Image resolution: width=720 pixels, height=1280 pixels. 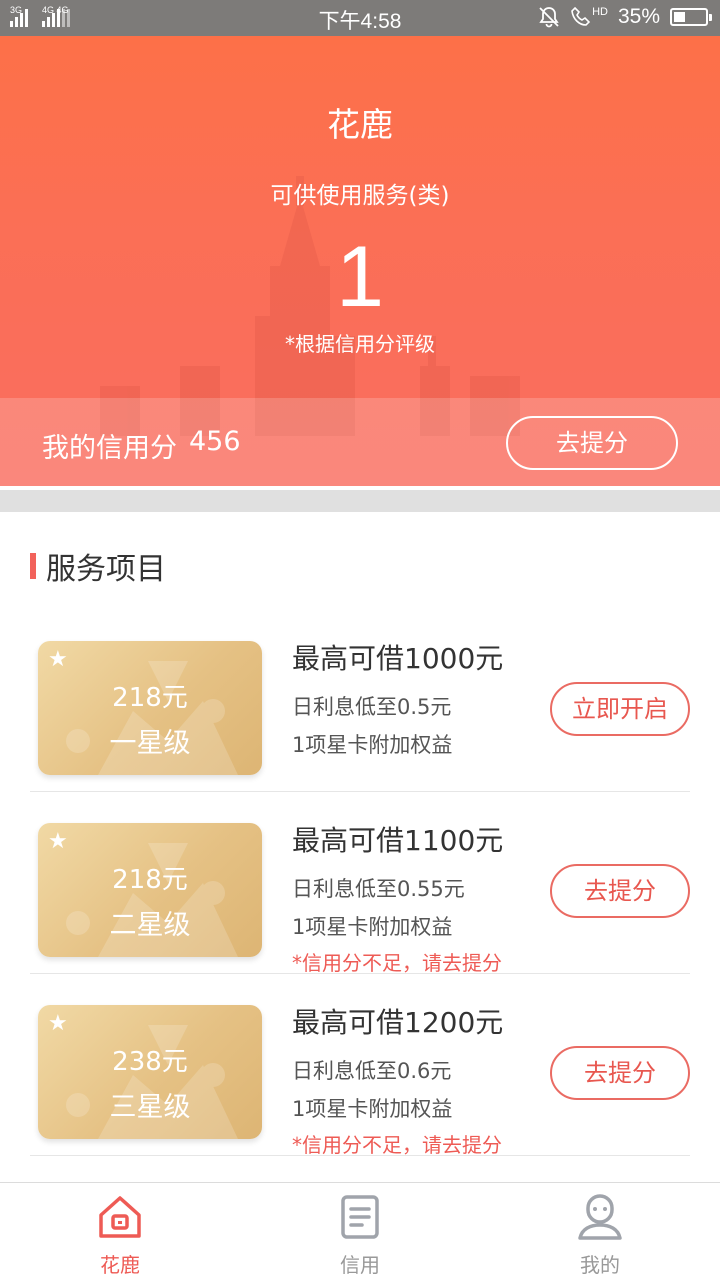 What do you see at coordinates (360, 277) in the screenshot?
I see `available-services-count: 1` at bounding box center [360, 277].